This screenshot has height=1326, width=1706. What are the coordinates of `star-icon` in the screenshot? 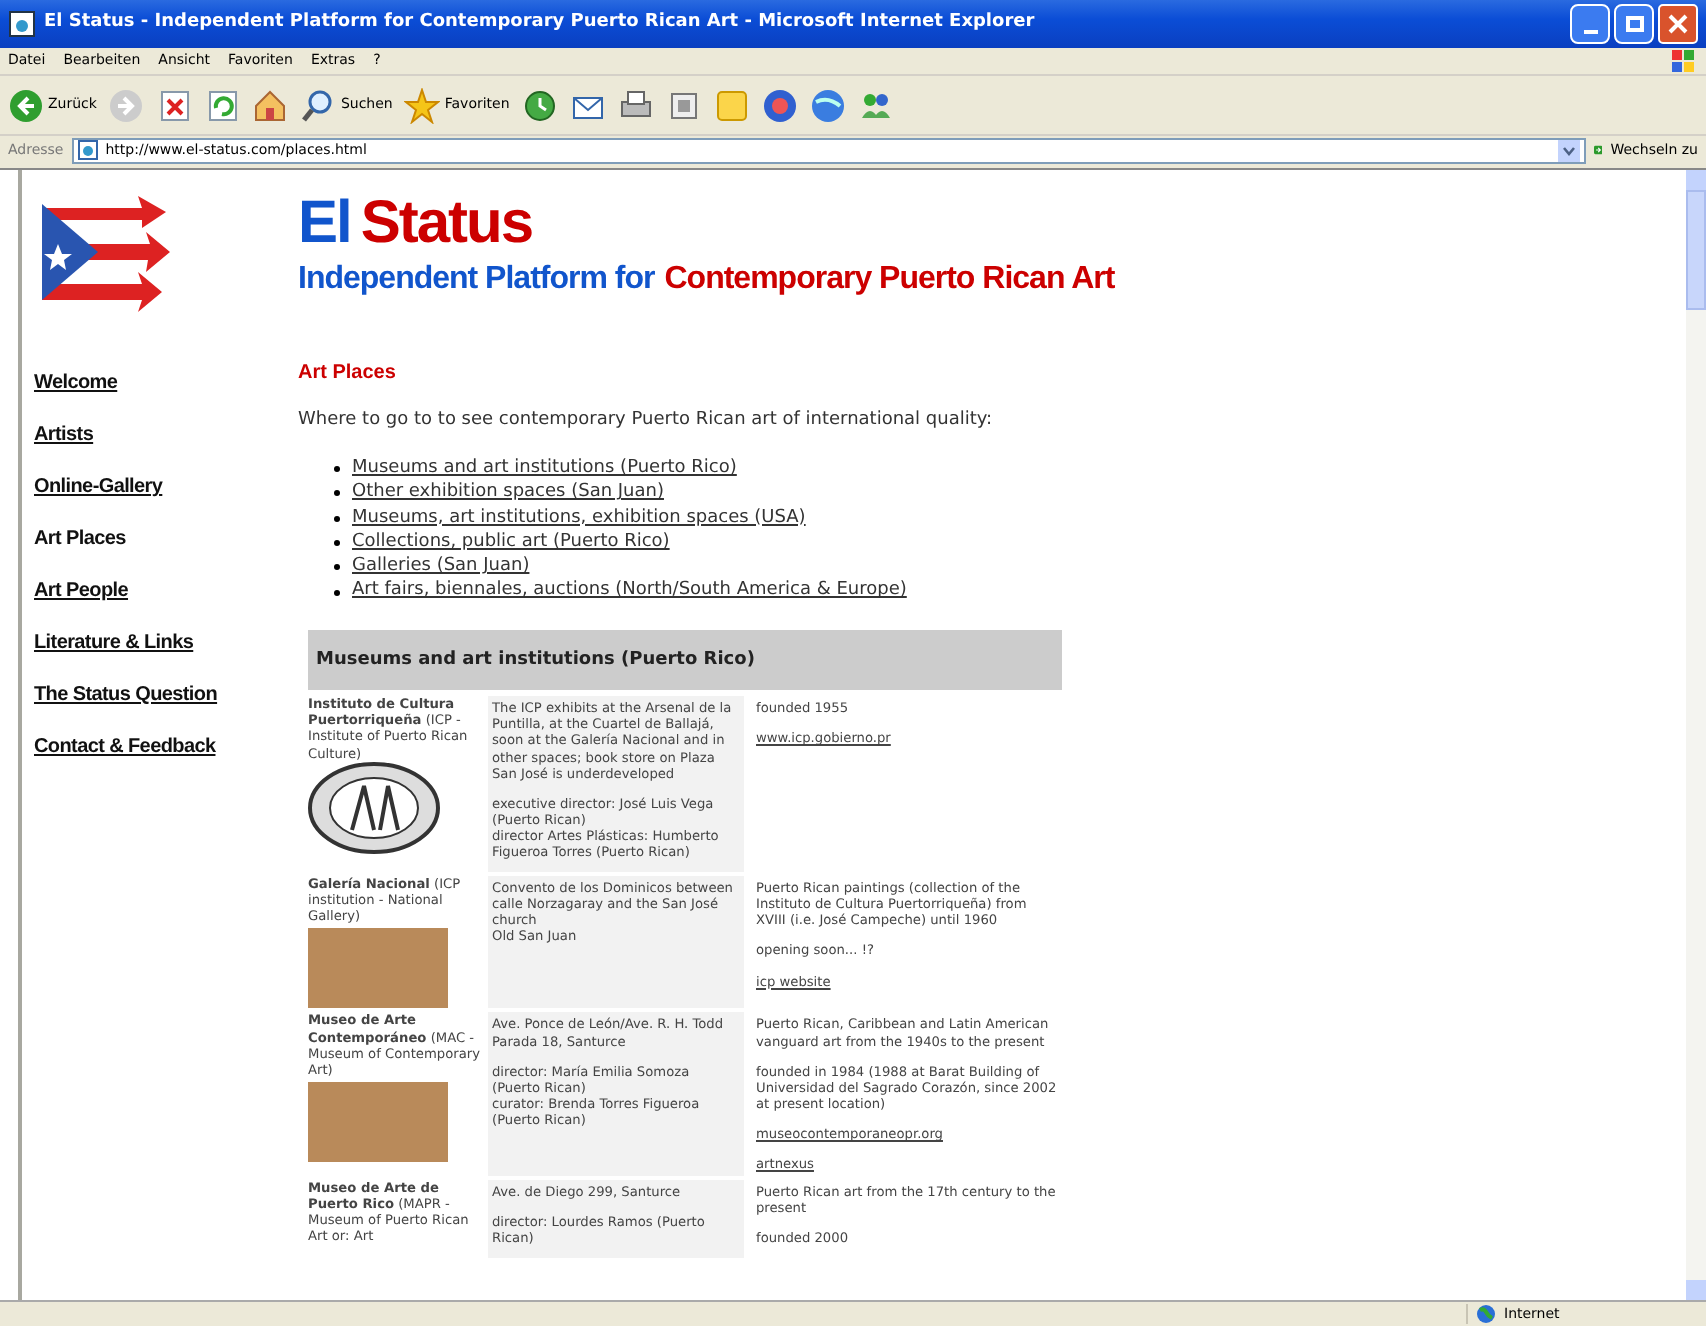 It's located at (422, 105).